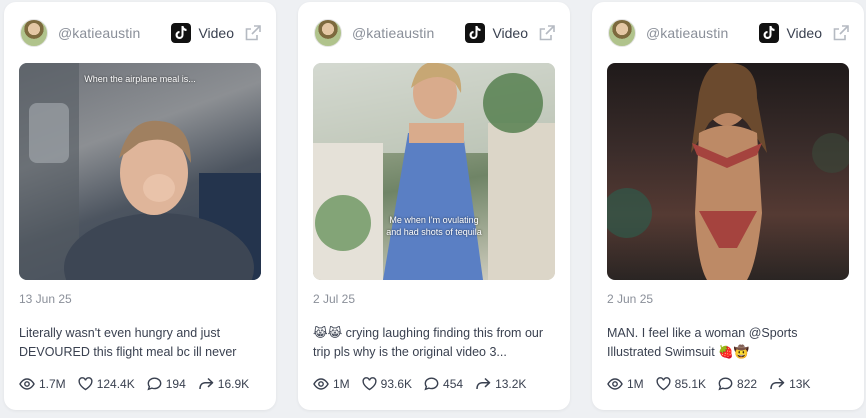 Image resolution: width=866 pixels, height=418 pixels. What do you see at coordinates (690, 384) in the screenshot?
I see `likes-count: 85.1K` at bounding box center [690, 384].